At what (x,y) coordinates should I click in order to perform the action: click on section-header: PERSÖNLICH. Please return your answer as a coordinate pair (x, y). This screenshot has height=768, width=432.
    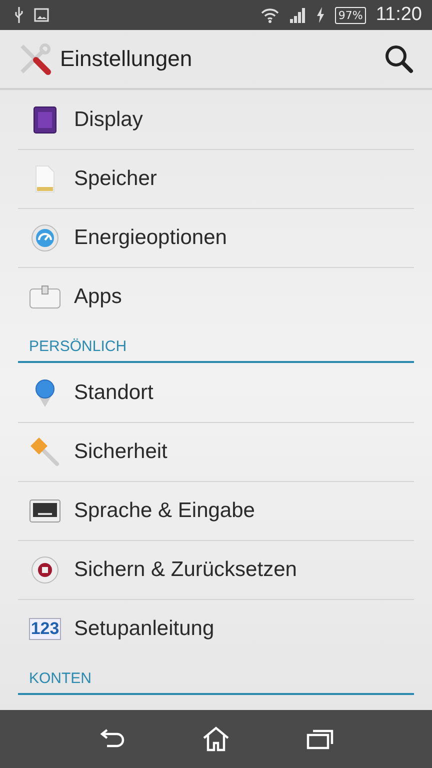
    Looking at the image, I should click on (78, 346).